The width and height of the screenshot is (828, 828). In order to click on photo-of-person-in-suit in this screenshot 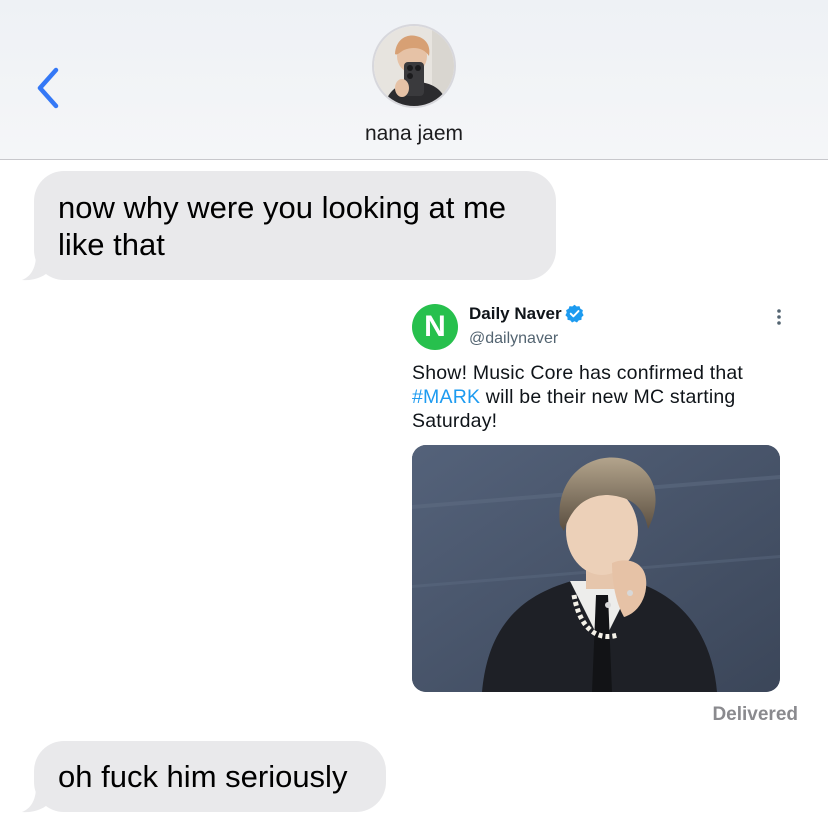, I will do `click(596, 568)`.